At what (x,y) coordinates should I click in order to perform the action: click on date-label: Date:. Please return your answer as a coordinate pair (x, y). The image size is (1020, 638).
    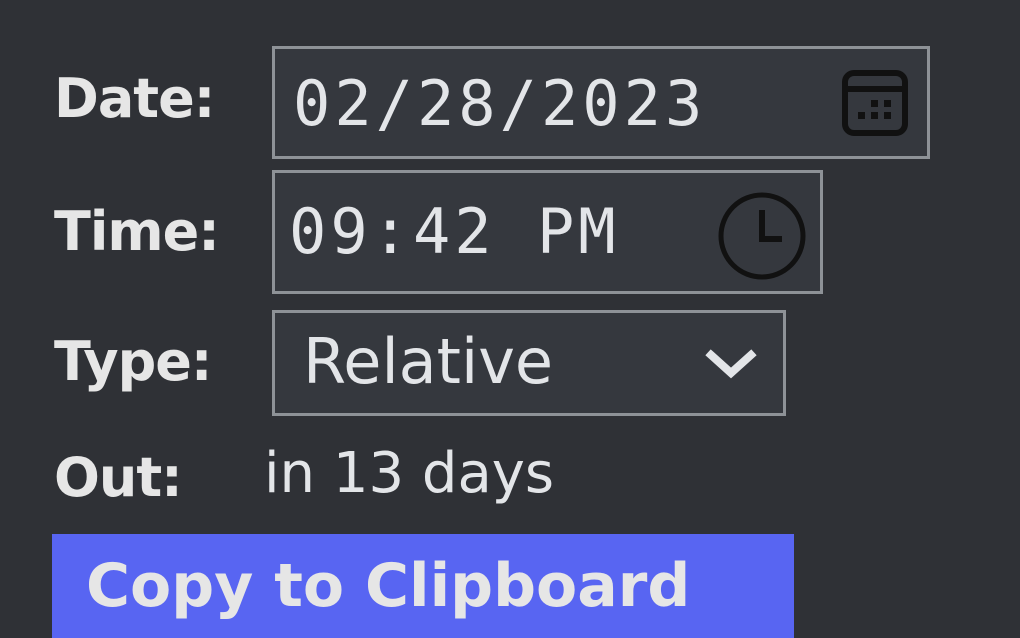
    Looking at the image, I should click on (134, 98).